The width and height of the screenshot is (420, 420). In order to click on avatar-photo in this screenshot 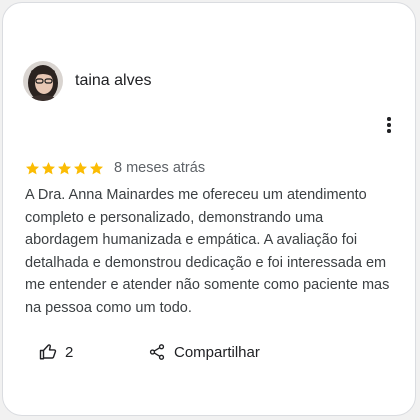, I will do `click(43, 81)`.